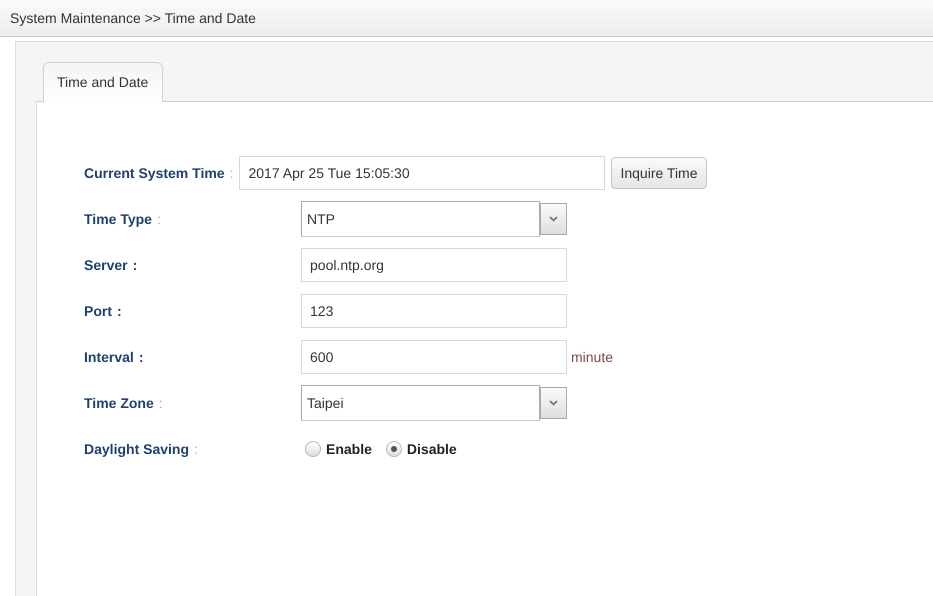 This screenshot has width=933, height=596. What do you see at coordinates (434, 265) in the screenshot?
I see `text-field: pool.ntp.org` at bounding box center [434, 265].